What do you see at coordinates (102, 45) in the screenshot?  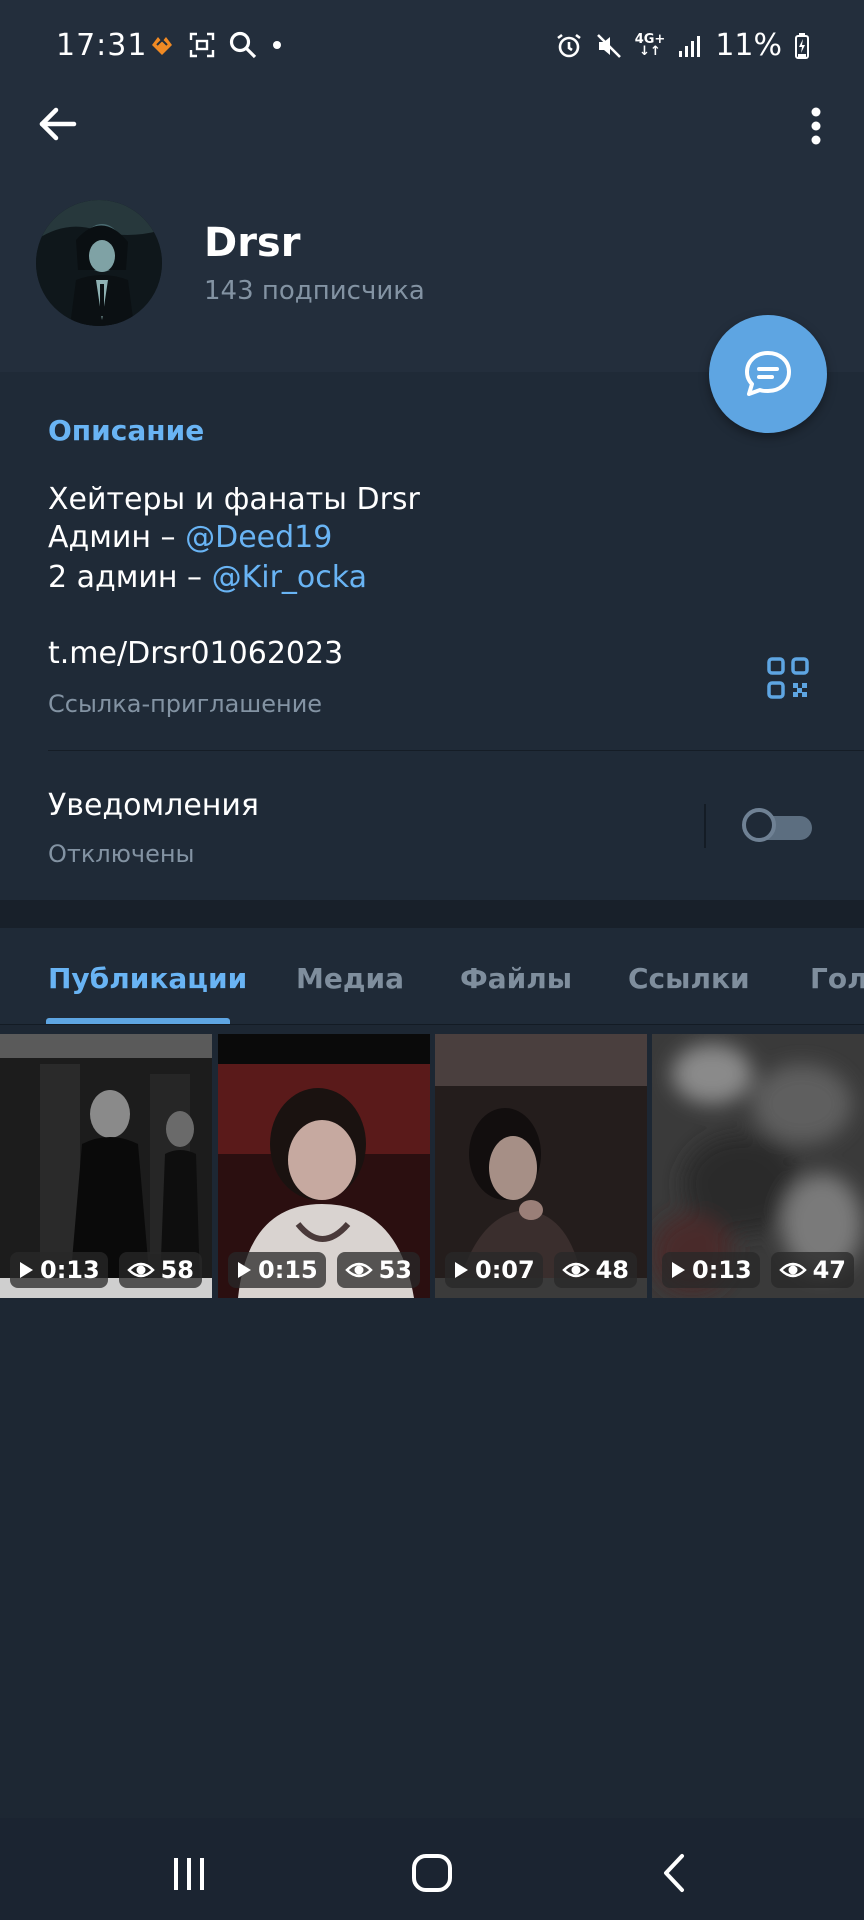 I see `status-time: 17:31` at bounding box center [102, 45].